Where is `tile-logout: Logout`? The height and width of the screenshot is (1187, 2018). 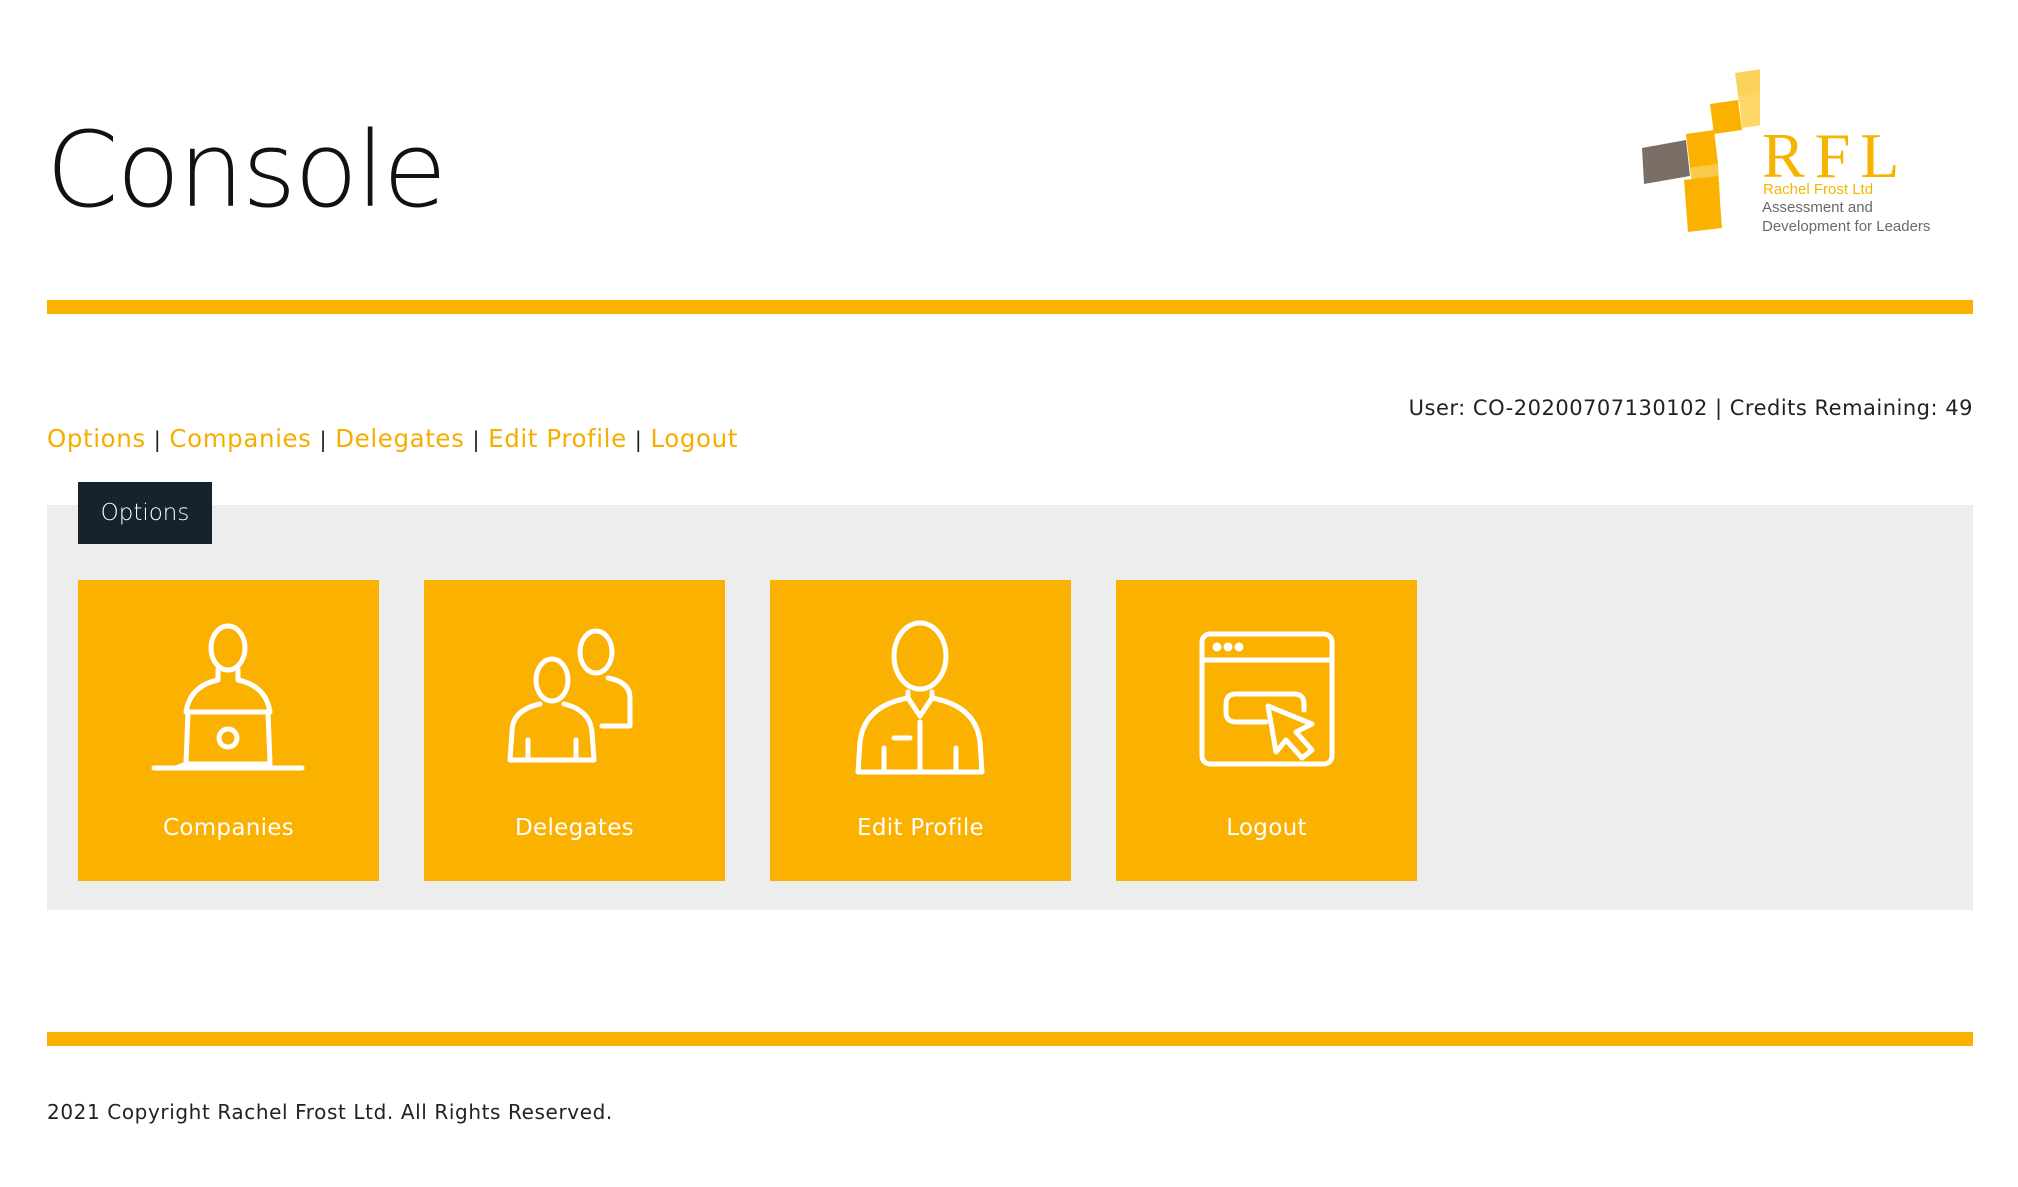 tile-logout: Logout is located at coordinates (1266, 730).